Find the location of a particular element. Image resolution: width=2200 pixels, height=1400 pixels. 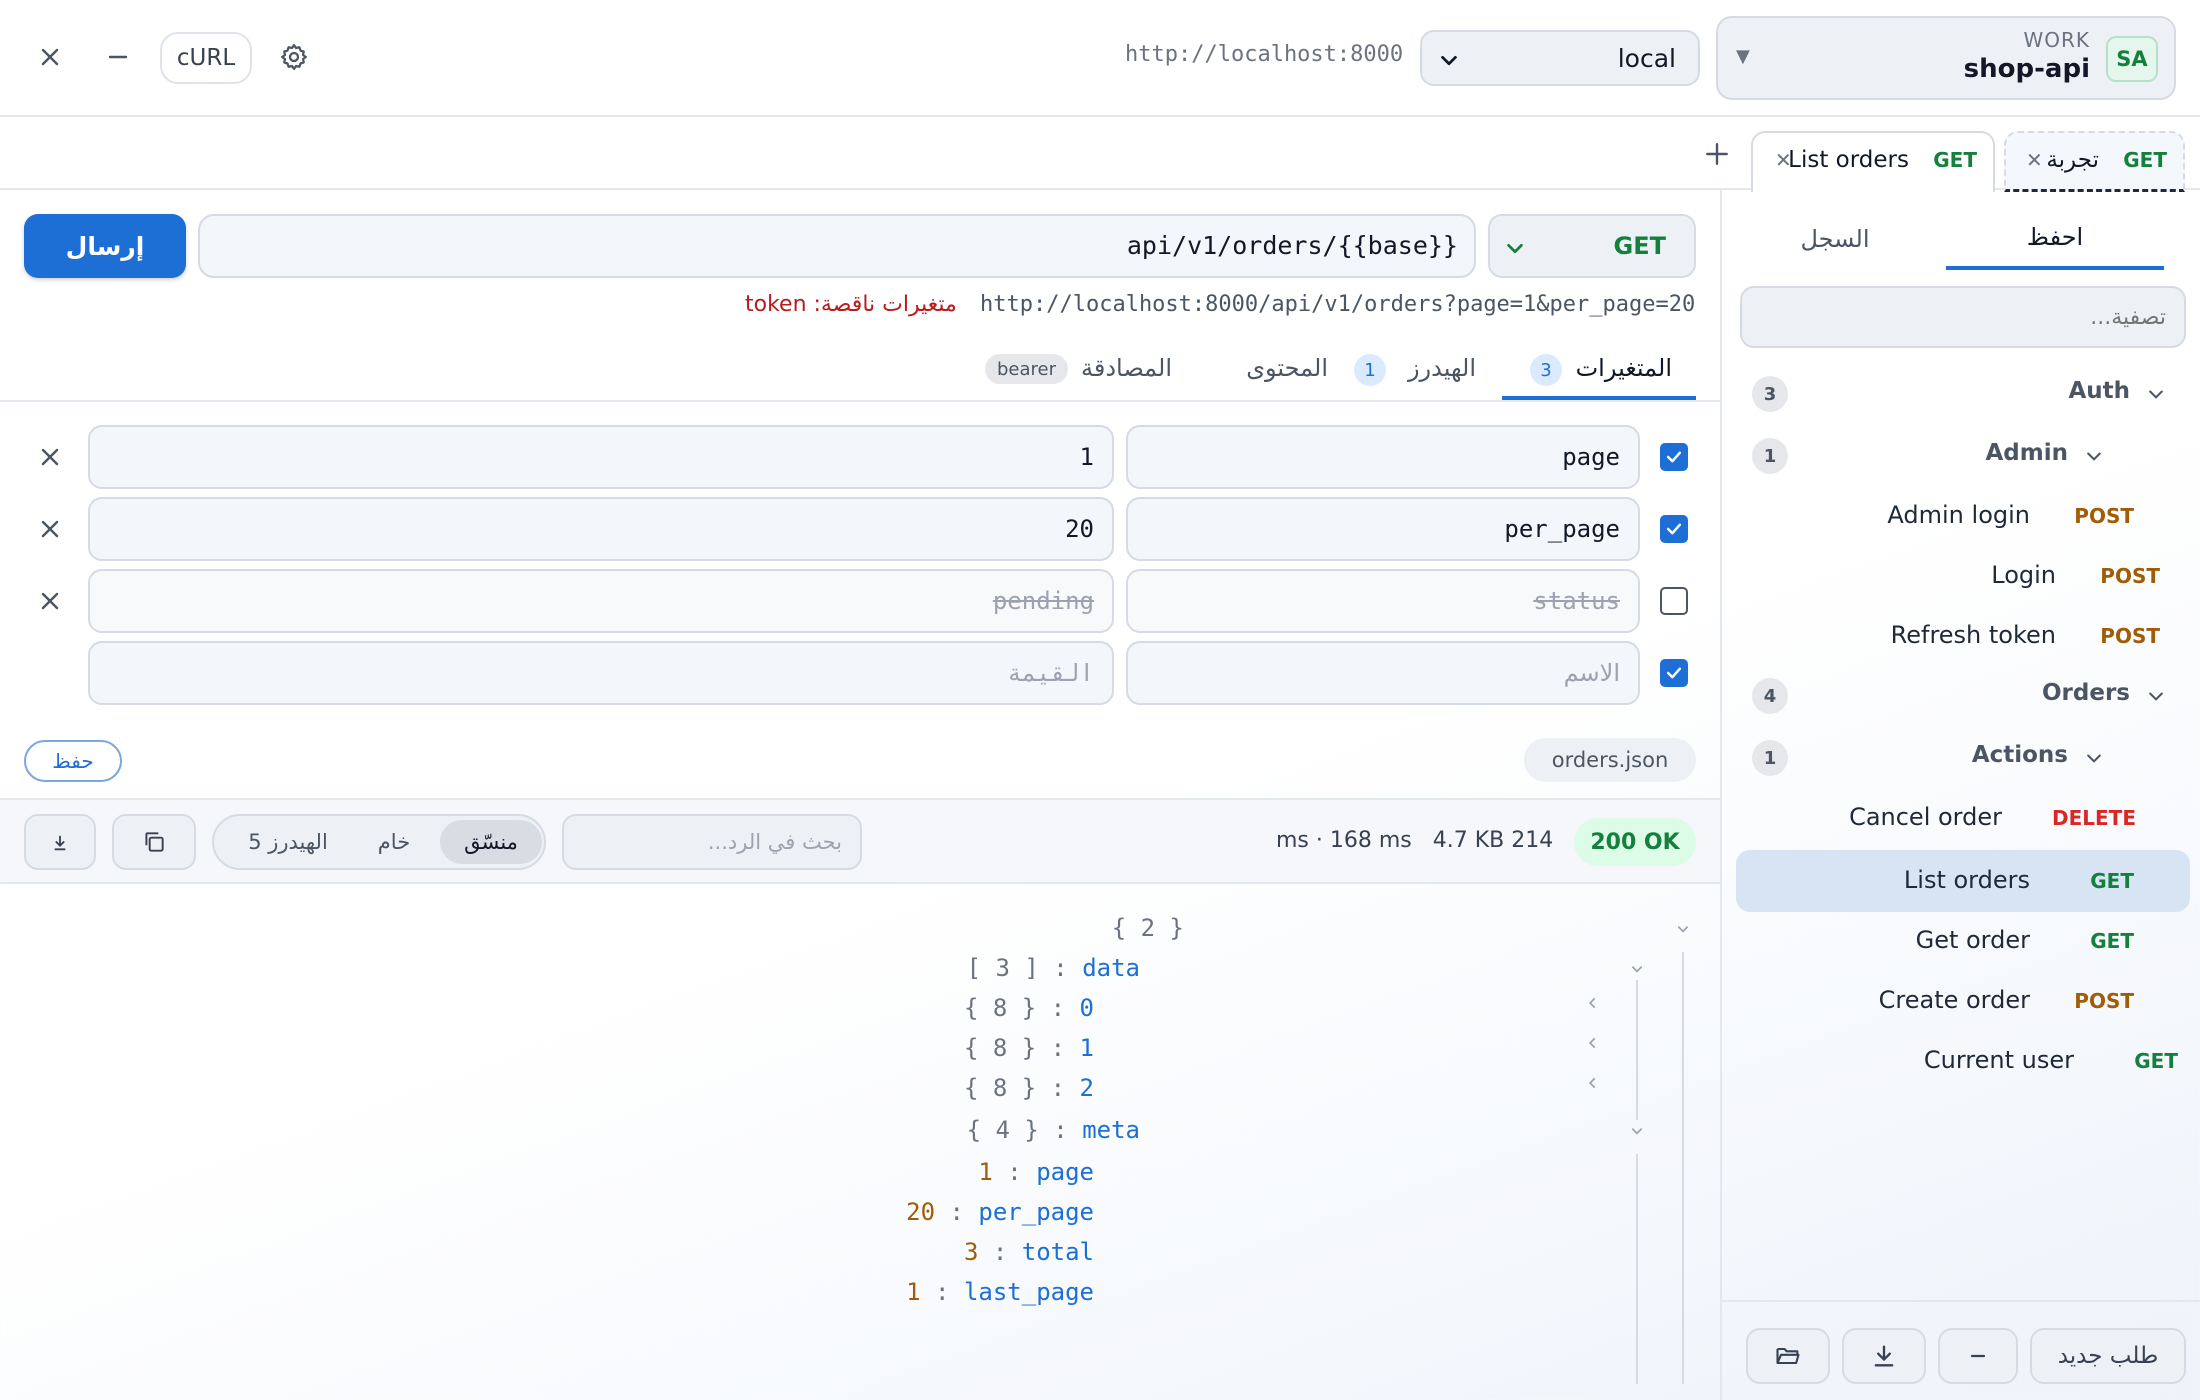

request-admin-login: POST Admin login is located at coordinates (1961, 516).